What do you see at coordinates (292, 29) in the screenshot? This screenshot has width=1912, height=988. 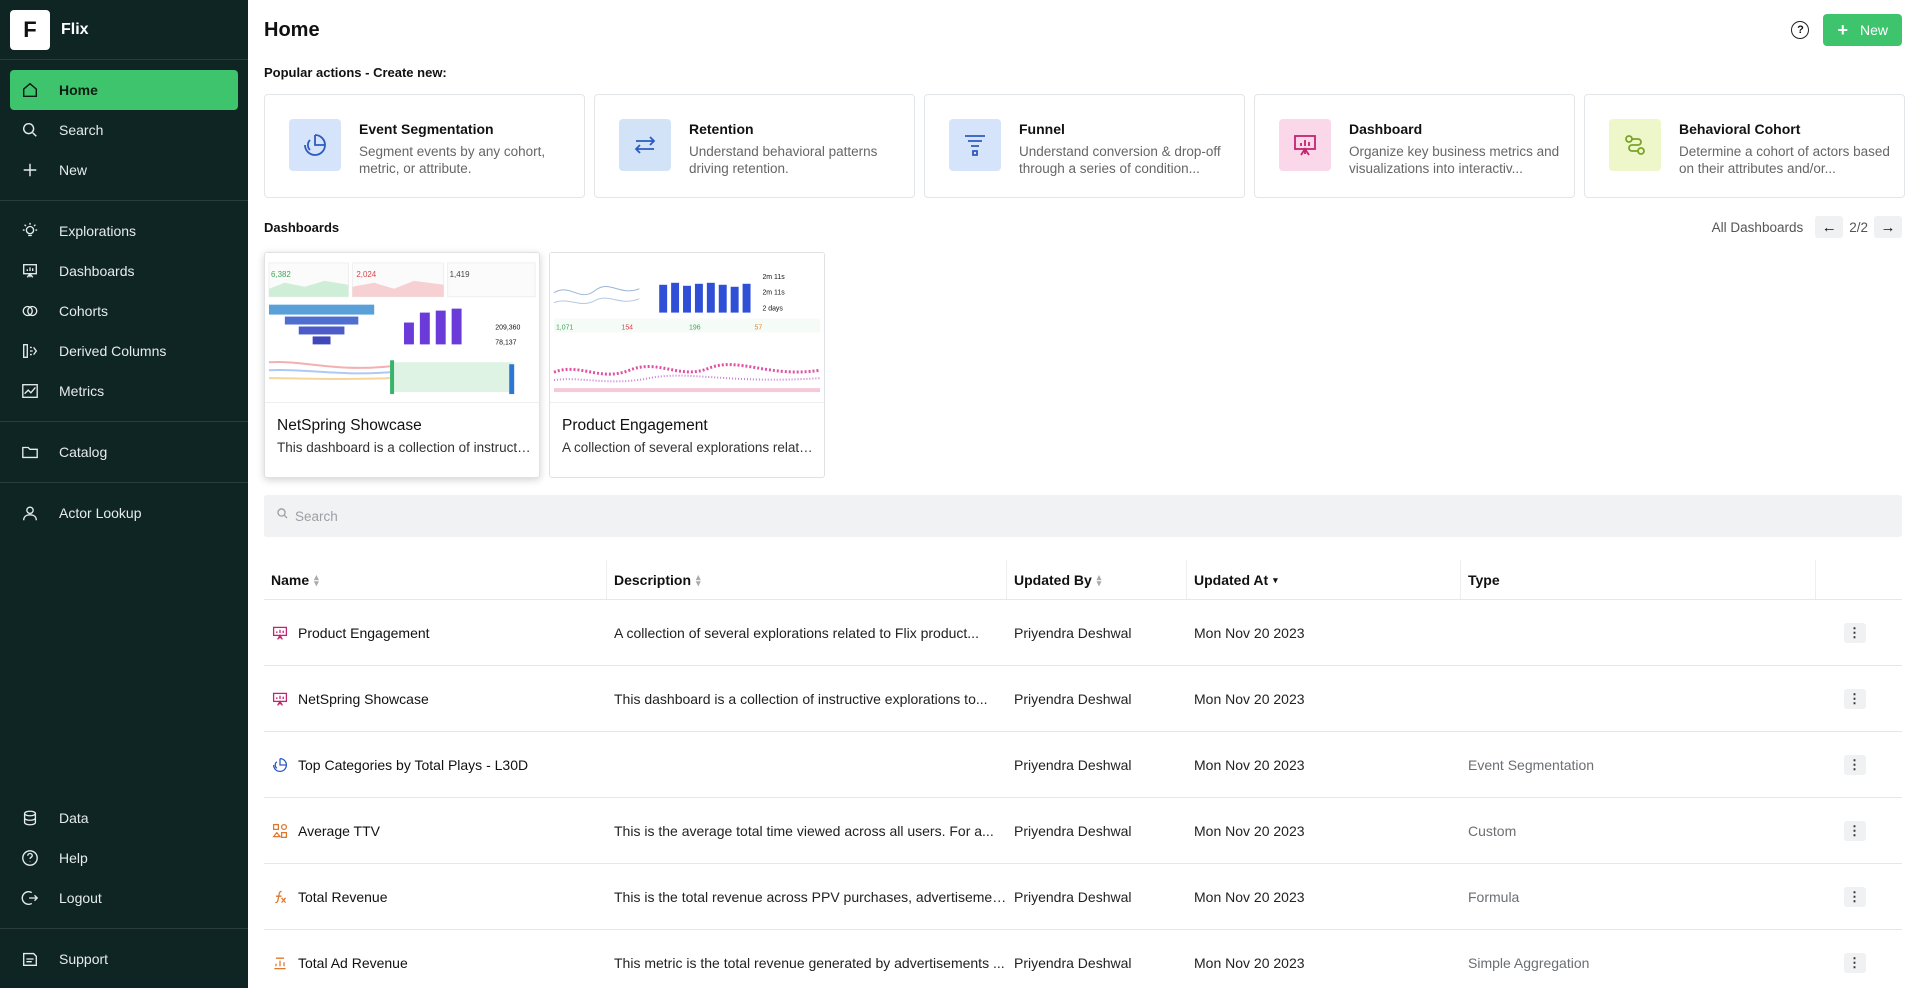 I see `page-title: Home` at bounding box center [292, 29].